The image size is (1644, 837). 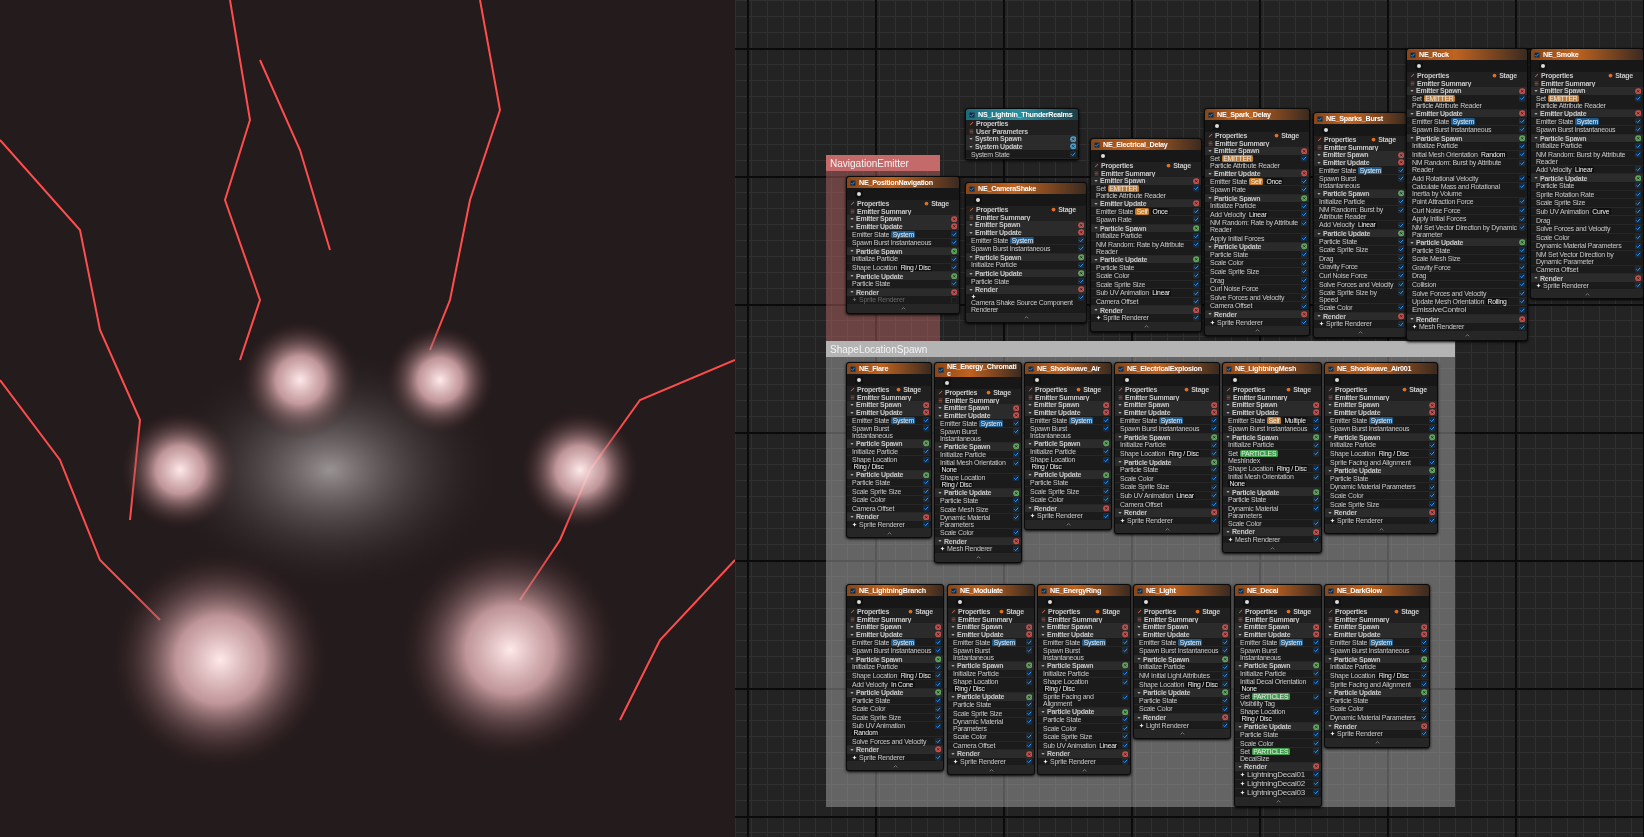 I want to click on comment-header: NavigationEmitter, so click(x=883, y=163).